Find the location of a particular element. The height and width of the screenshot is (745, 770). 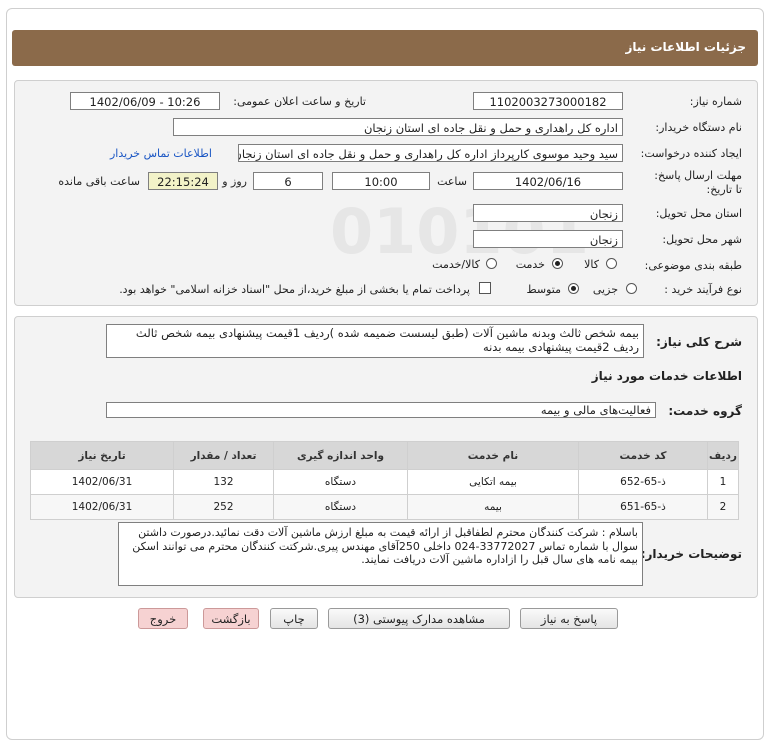

cell-code: ذ-65-651 is located at coordinates (643, 507).